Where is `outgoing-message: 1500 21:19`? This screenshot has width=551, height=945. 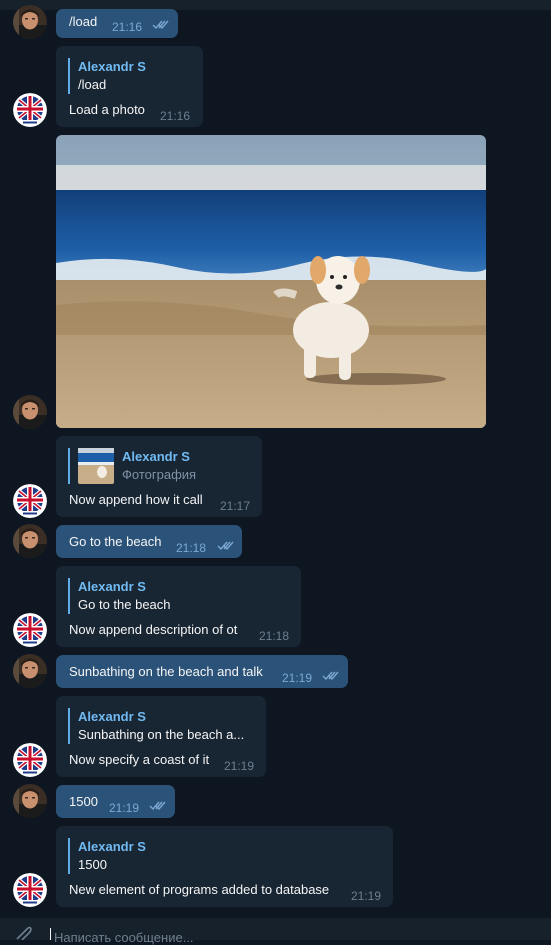 outgoing-message: 1500 21:19 is located at coordinates (115, 801).